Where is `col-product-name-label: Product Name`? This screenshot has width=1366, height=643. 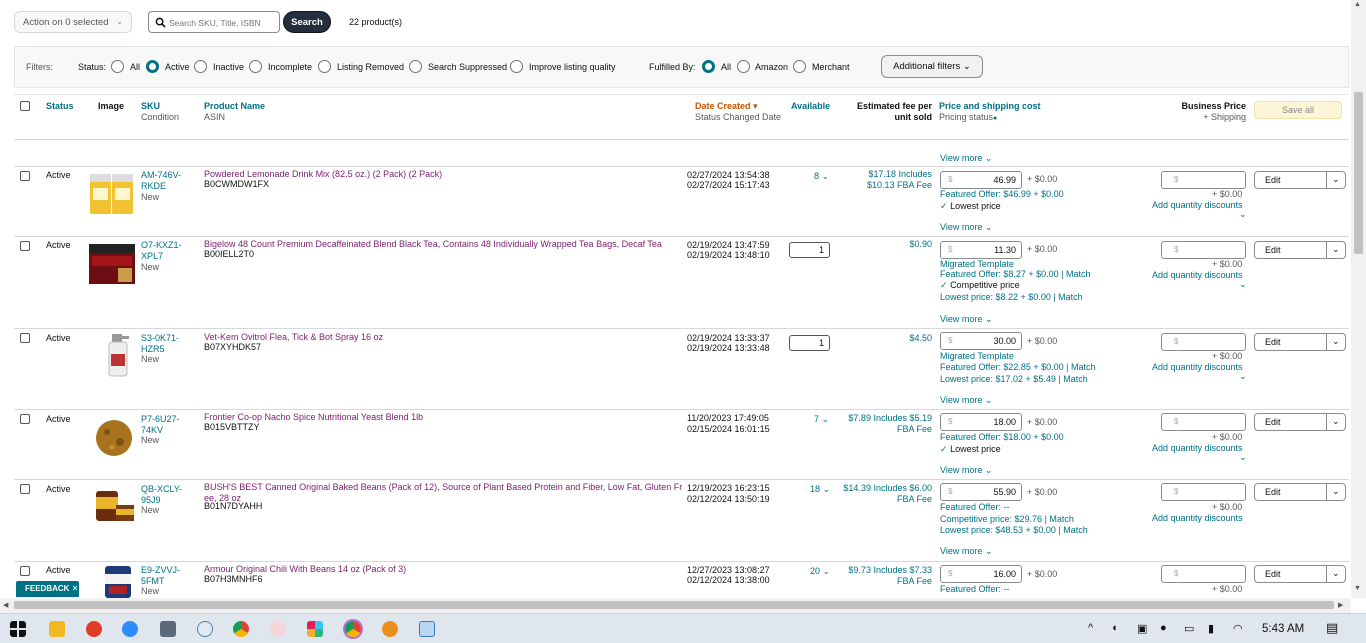 col-product-name-label: Product Name is located at coordinates (234, 106).